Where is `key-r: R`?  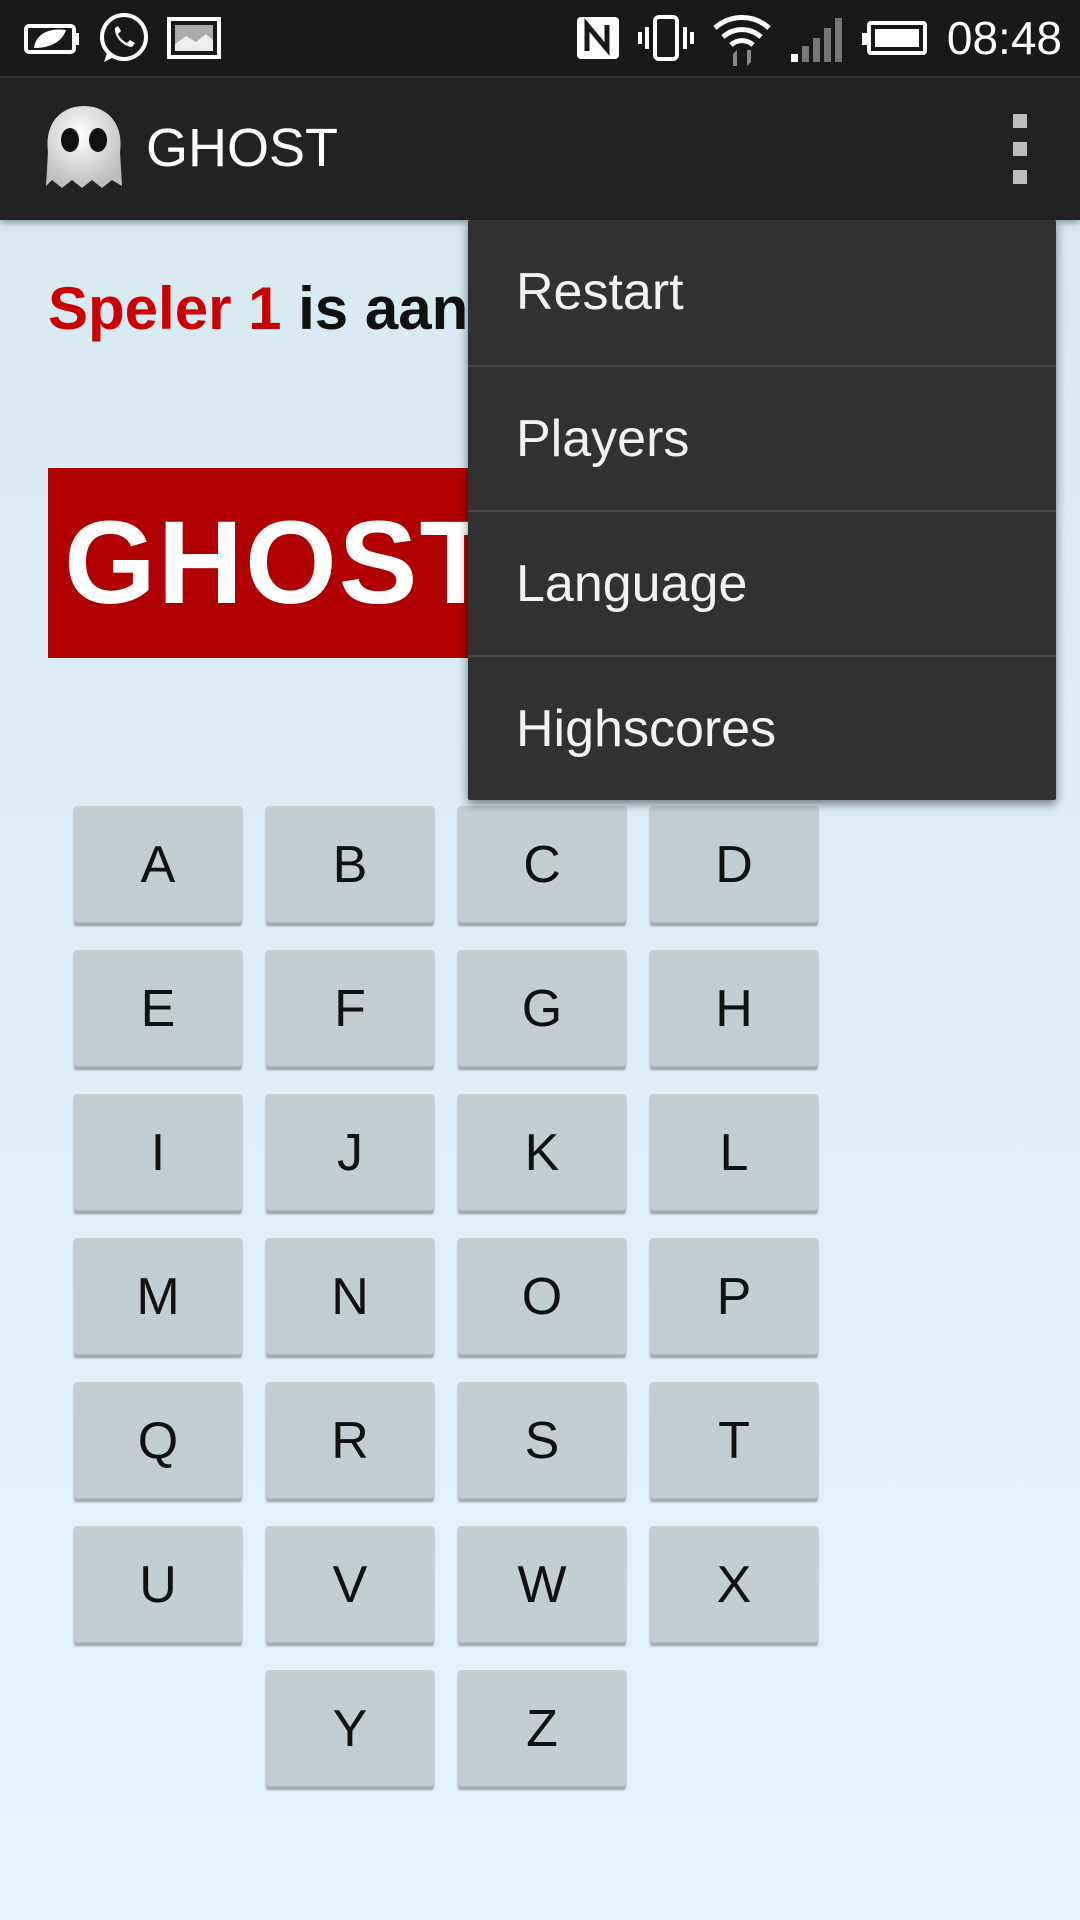 key-r: R is located at coordinates (350, 1441).